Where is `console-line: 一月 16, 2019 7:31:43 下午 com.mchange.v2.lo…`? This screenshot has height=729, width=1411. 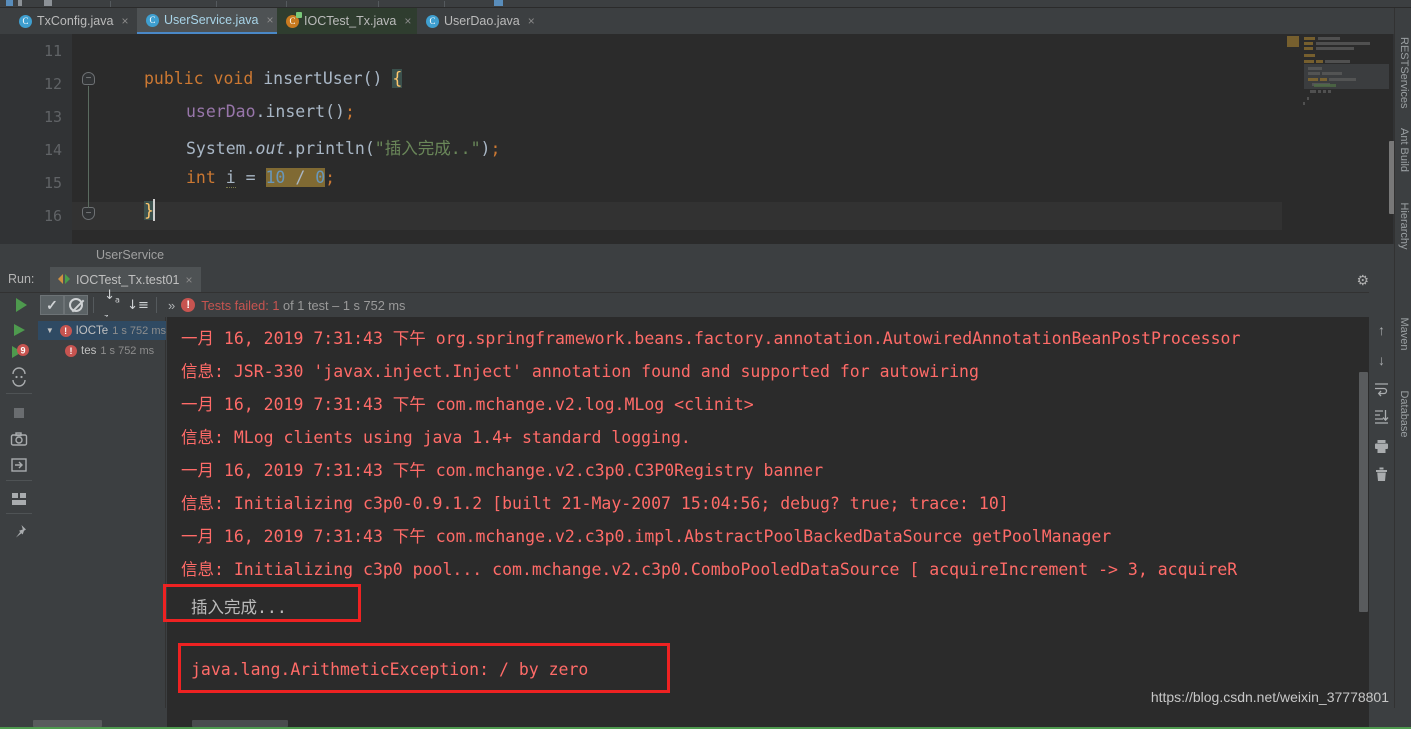
console-line: 一月 16, 2019 7:31:43 下午 com.mchange.v2.lo… is located at coordinates (467, 404).